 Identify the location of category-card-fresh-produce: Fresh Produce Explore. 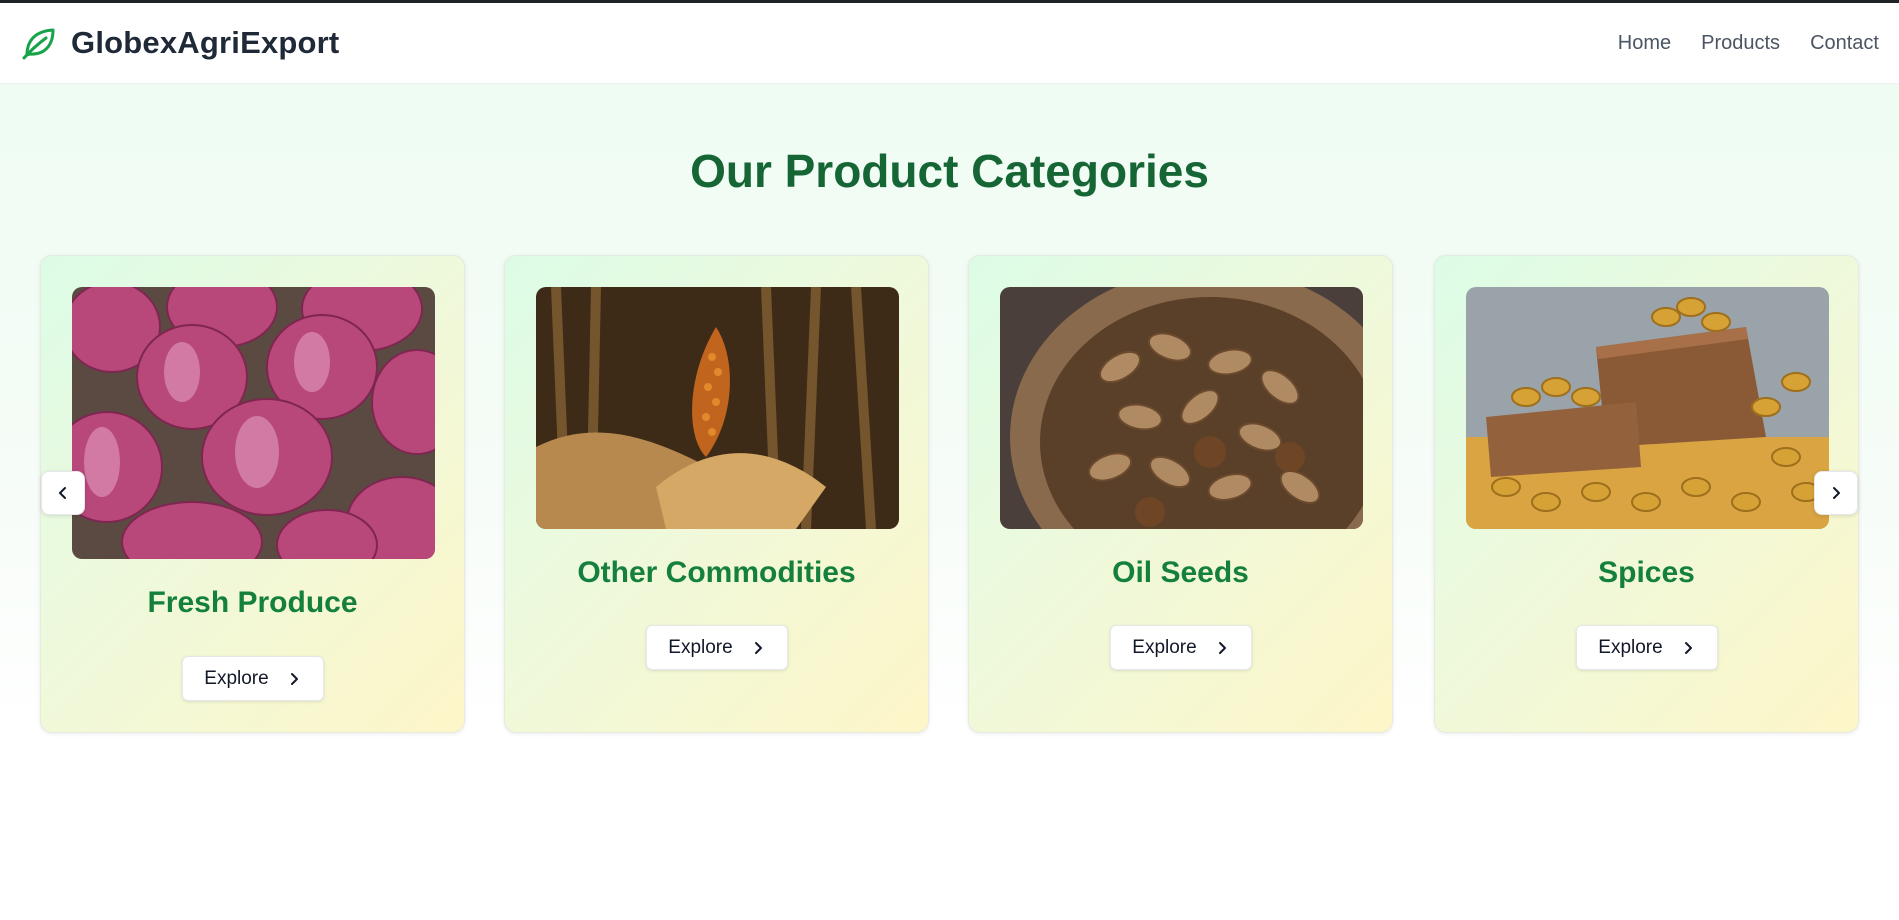
(252, 494).